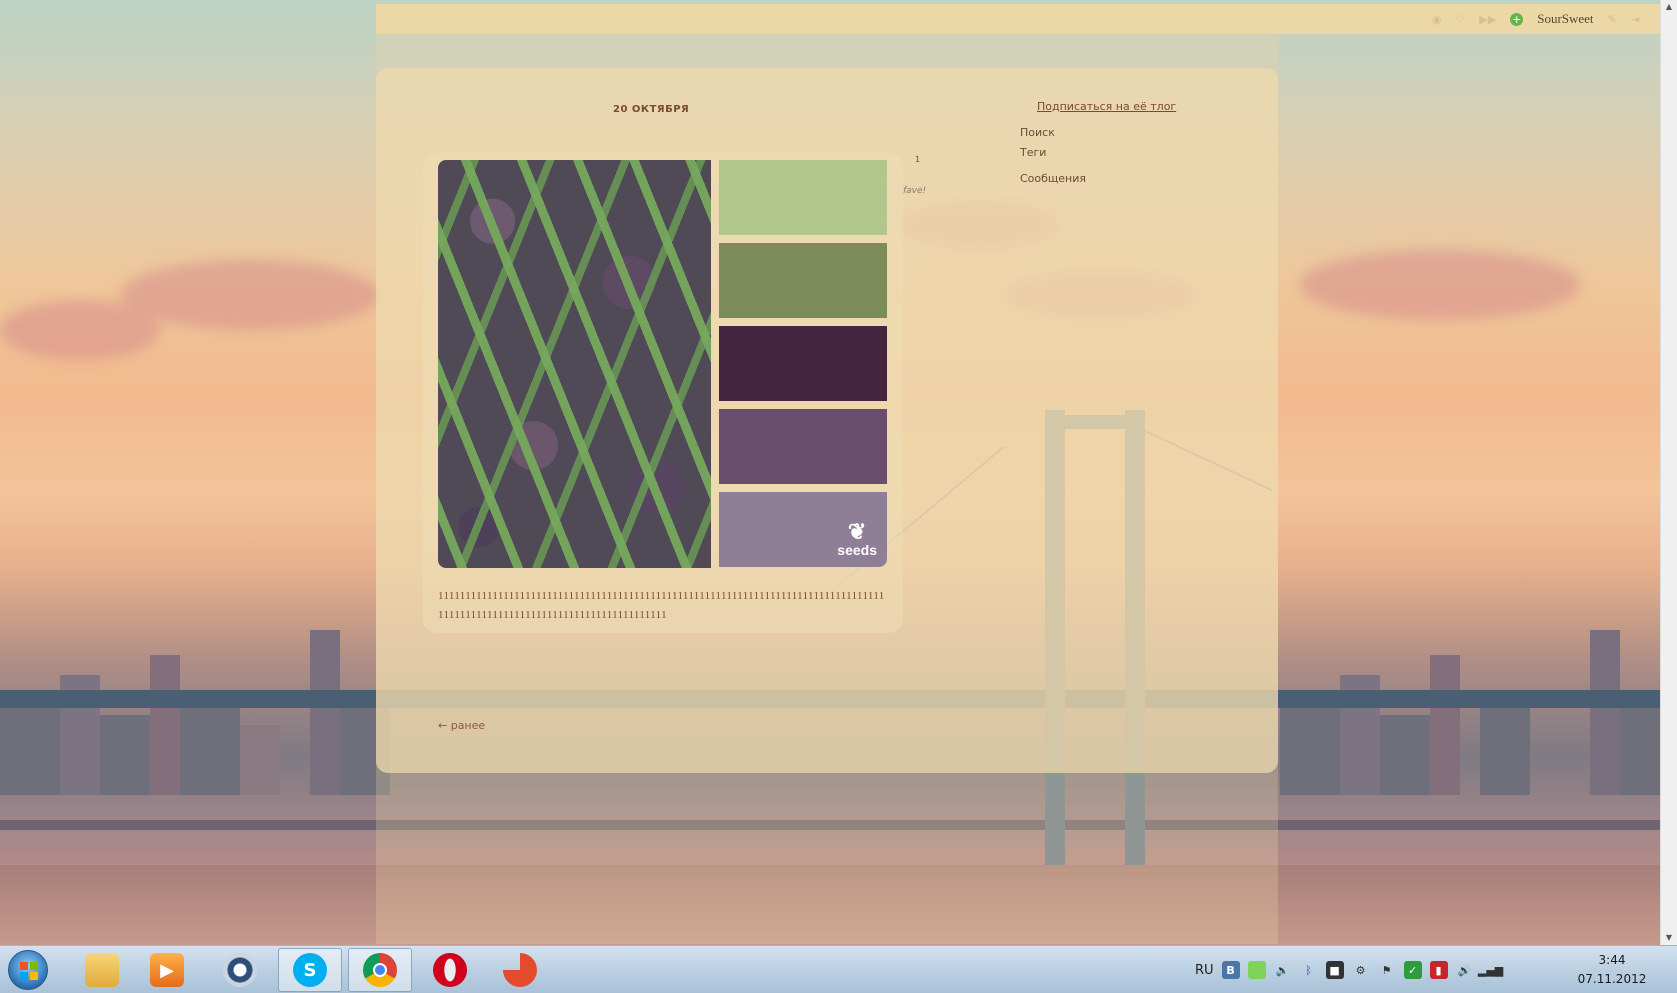 The image size is (1677, 993). What do you see at coordinates (857, 531) in the screenshot?
I see `leaf-icon: ❦` at bounding box center [857, 531].